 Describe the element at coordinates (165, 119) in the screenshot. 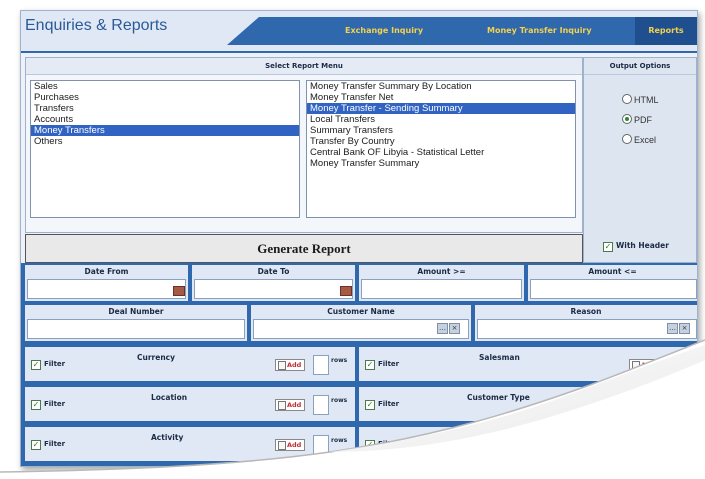

I see `category-item: Accounts` at that location.